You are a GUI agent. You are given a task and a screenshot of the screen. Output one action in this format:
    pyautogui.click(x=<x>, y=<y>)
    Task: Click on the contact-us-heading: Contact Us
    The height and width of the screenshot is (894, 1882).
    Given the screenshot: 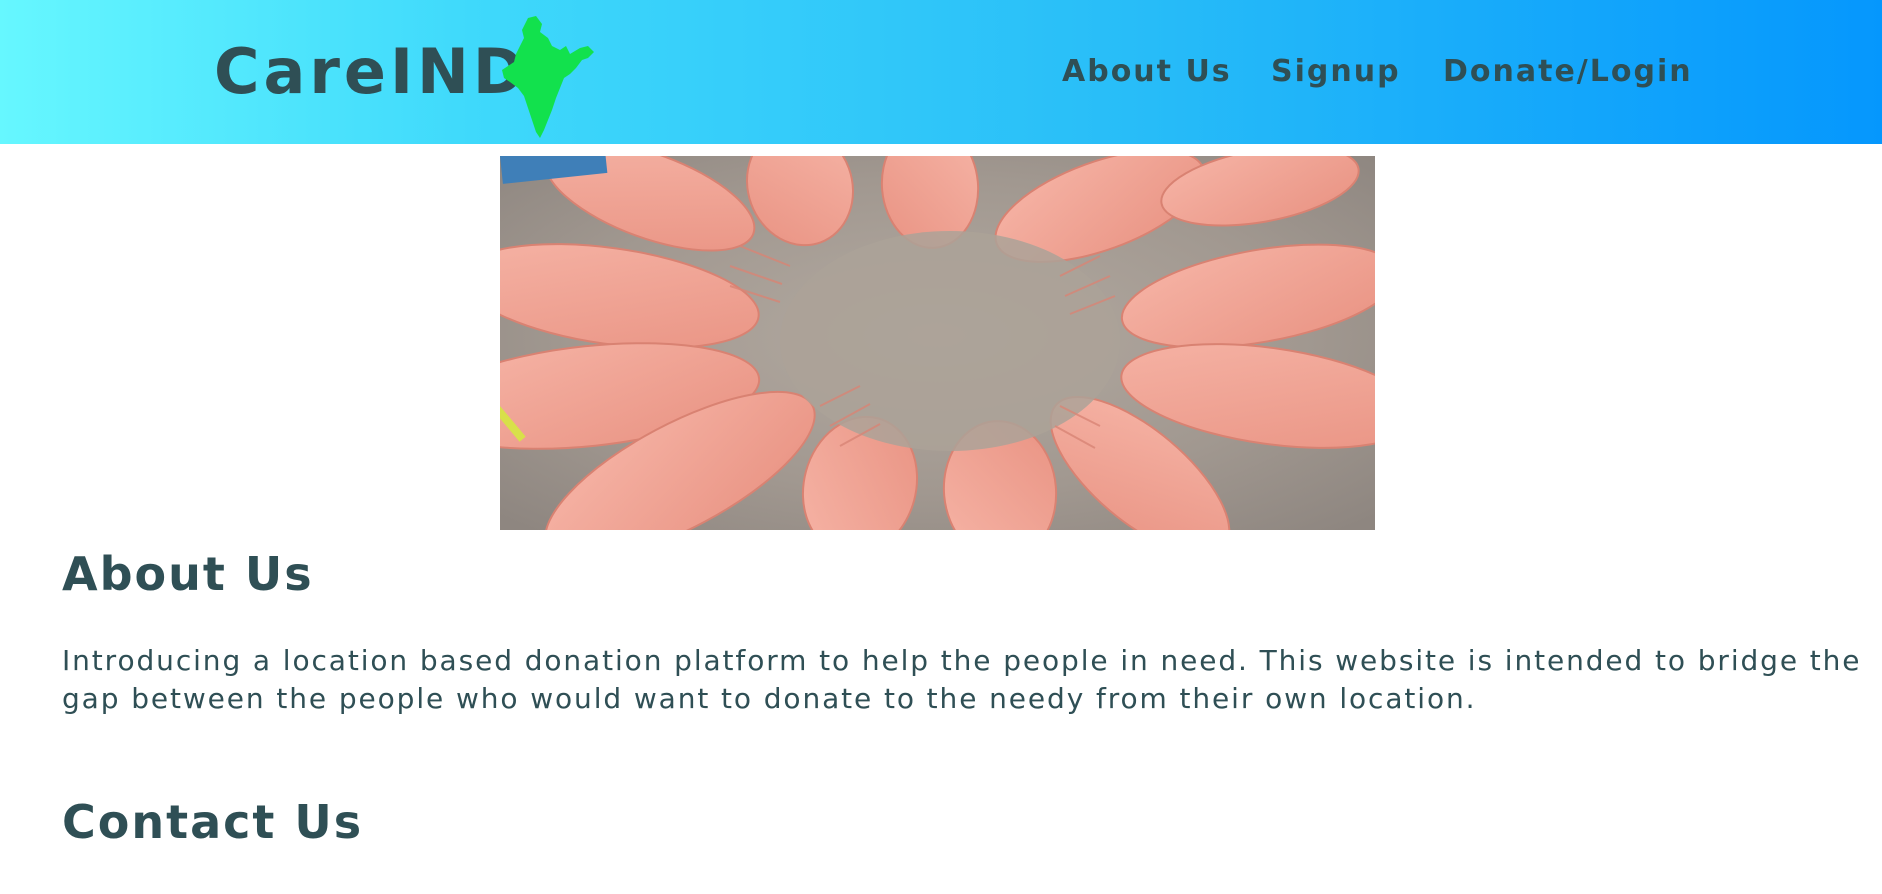 What is the action you would take?
    pyautogui.click(x=213, y=822)
    